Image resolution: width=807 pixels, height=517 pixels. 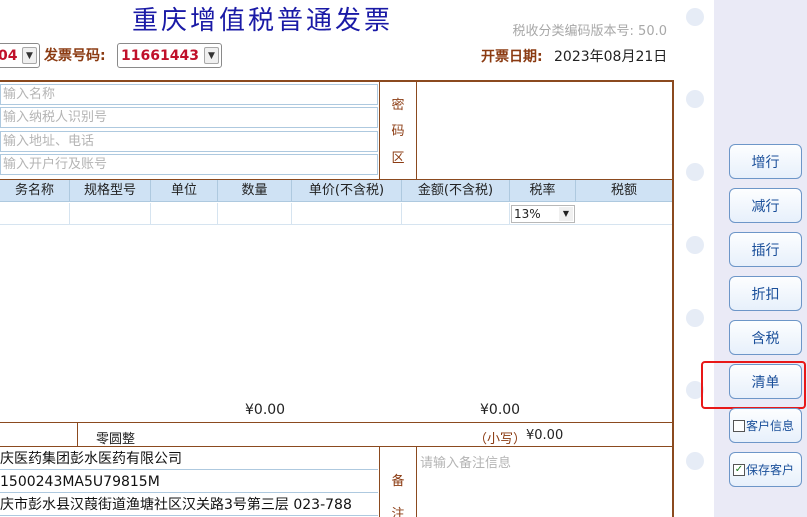 What do you see at coordinates (611, 57) in the screenshot?
I see `invoice-date-value: 2023年08月21日` at bounding box center [611, 57].